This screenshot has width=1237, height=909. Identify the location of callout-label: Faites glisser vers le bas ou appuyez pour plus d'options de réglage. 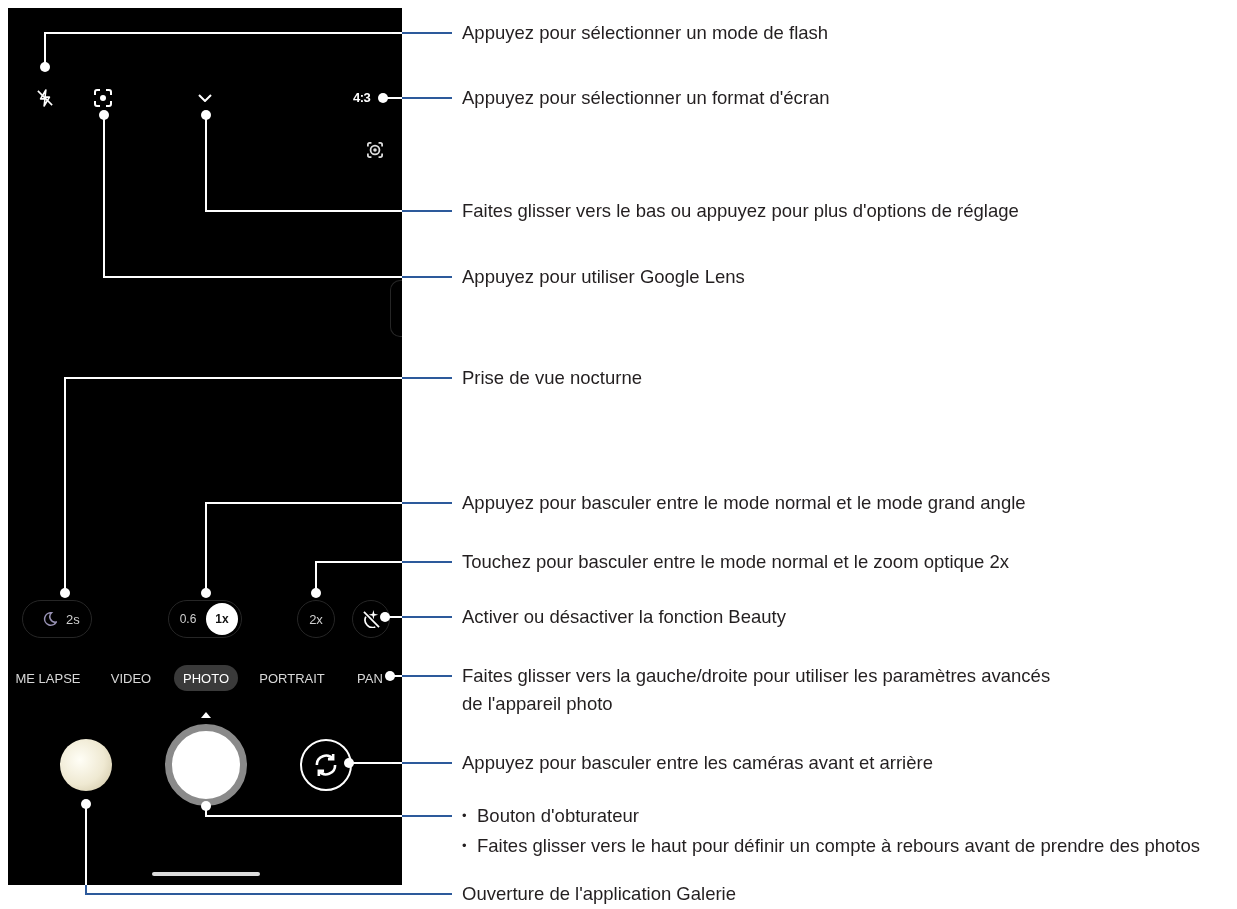
(740, 211).